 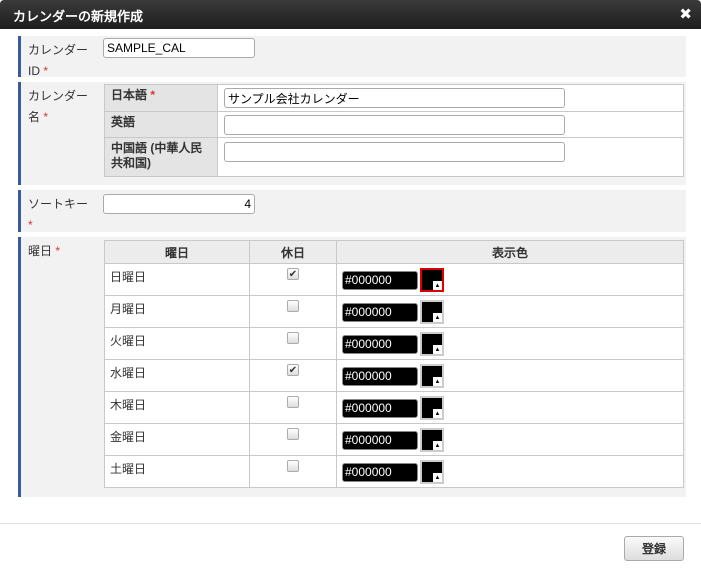 I want to click on weekday-table-row: 金曜日 #000000 ▲, so click(x=394, y=439).